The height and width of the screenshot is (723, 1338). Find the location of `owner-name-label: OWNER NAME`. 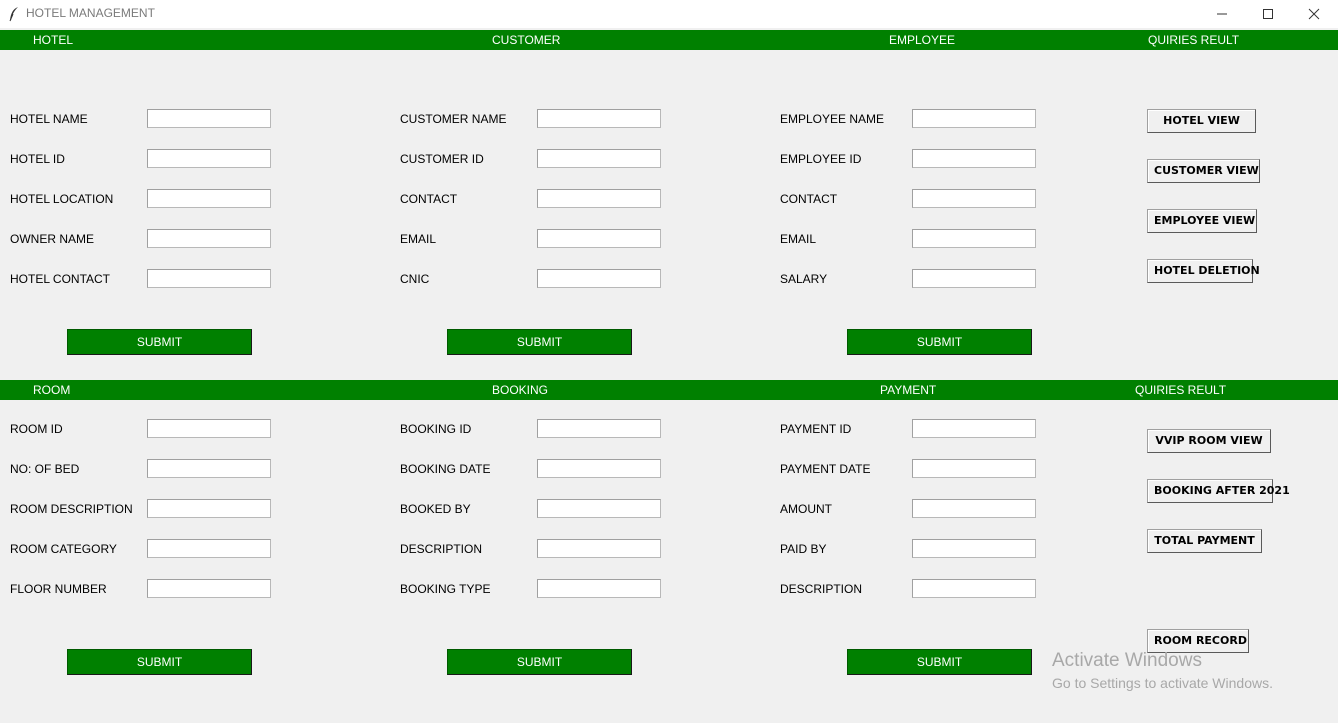

owner-name-label: OWNER NAME is located at coordinates (52, 239).